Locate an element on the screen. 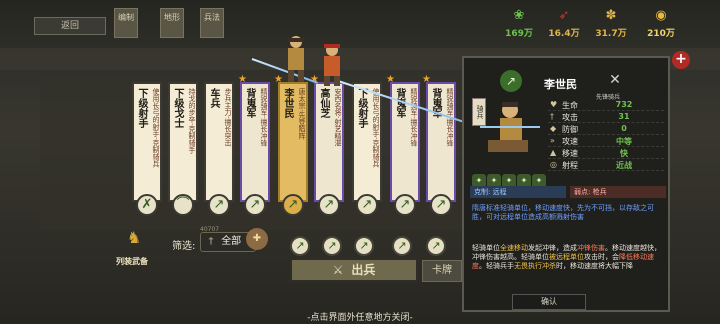  bow-select-icon: ↗ is located at coordinates (367, 205).